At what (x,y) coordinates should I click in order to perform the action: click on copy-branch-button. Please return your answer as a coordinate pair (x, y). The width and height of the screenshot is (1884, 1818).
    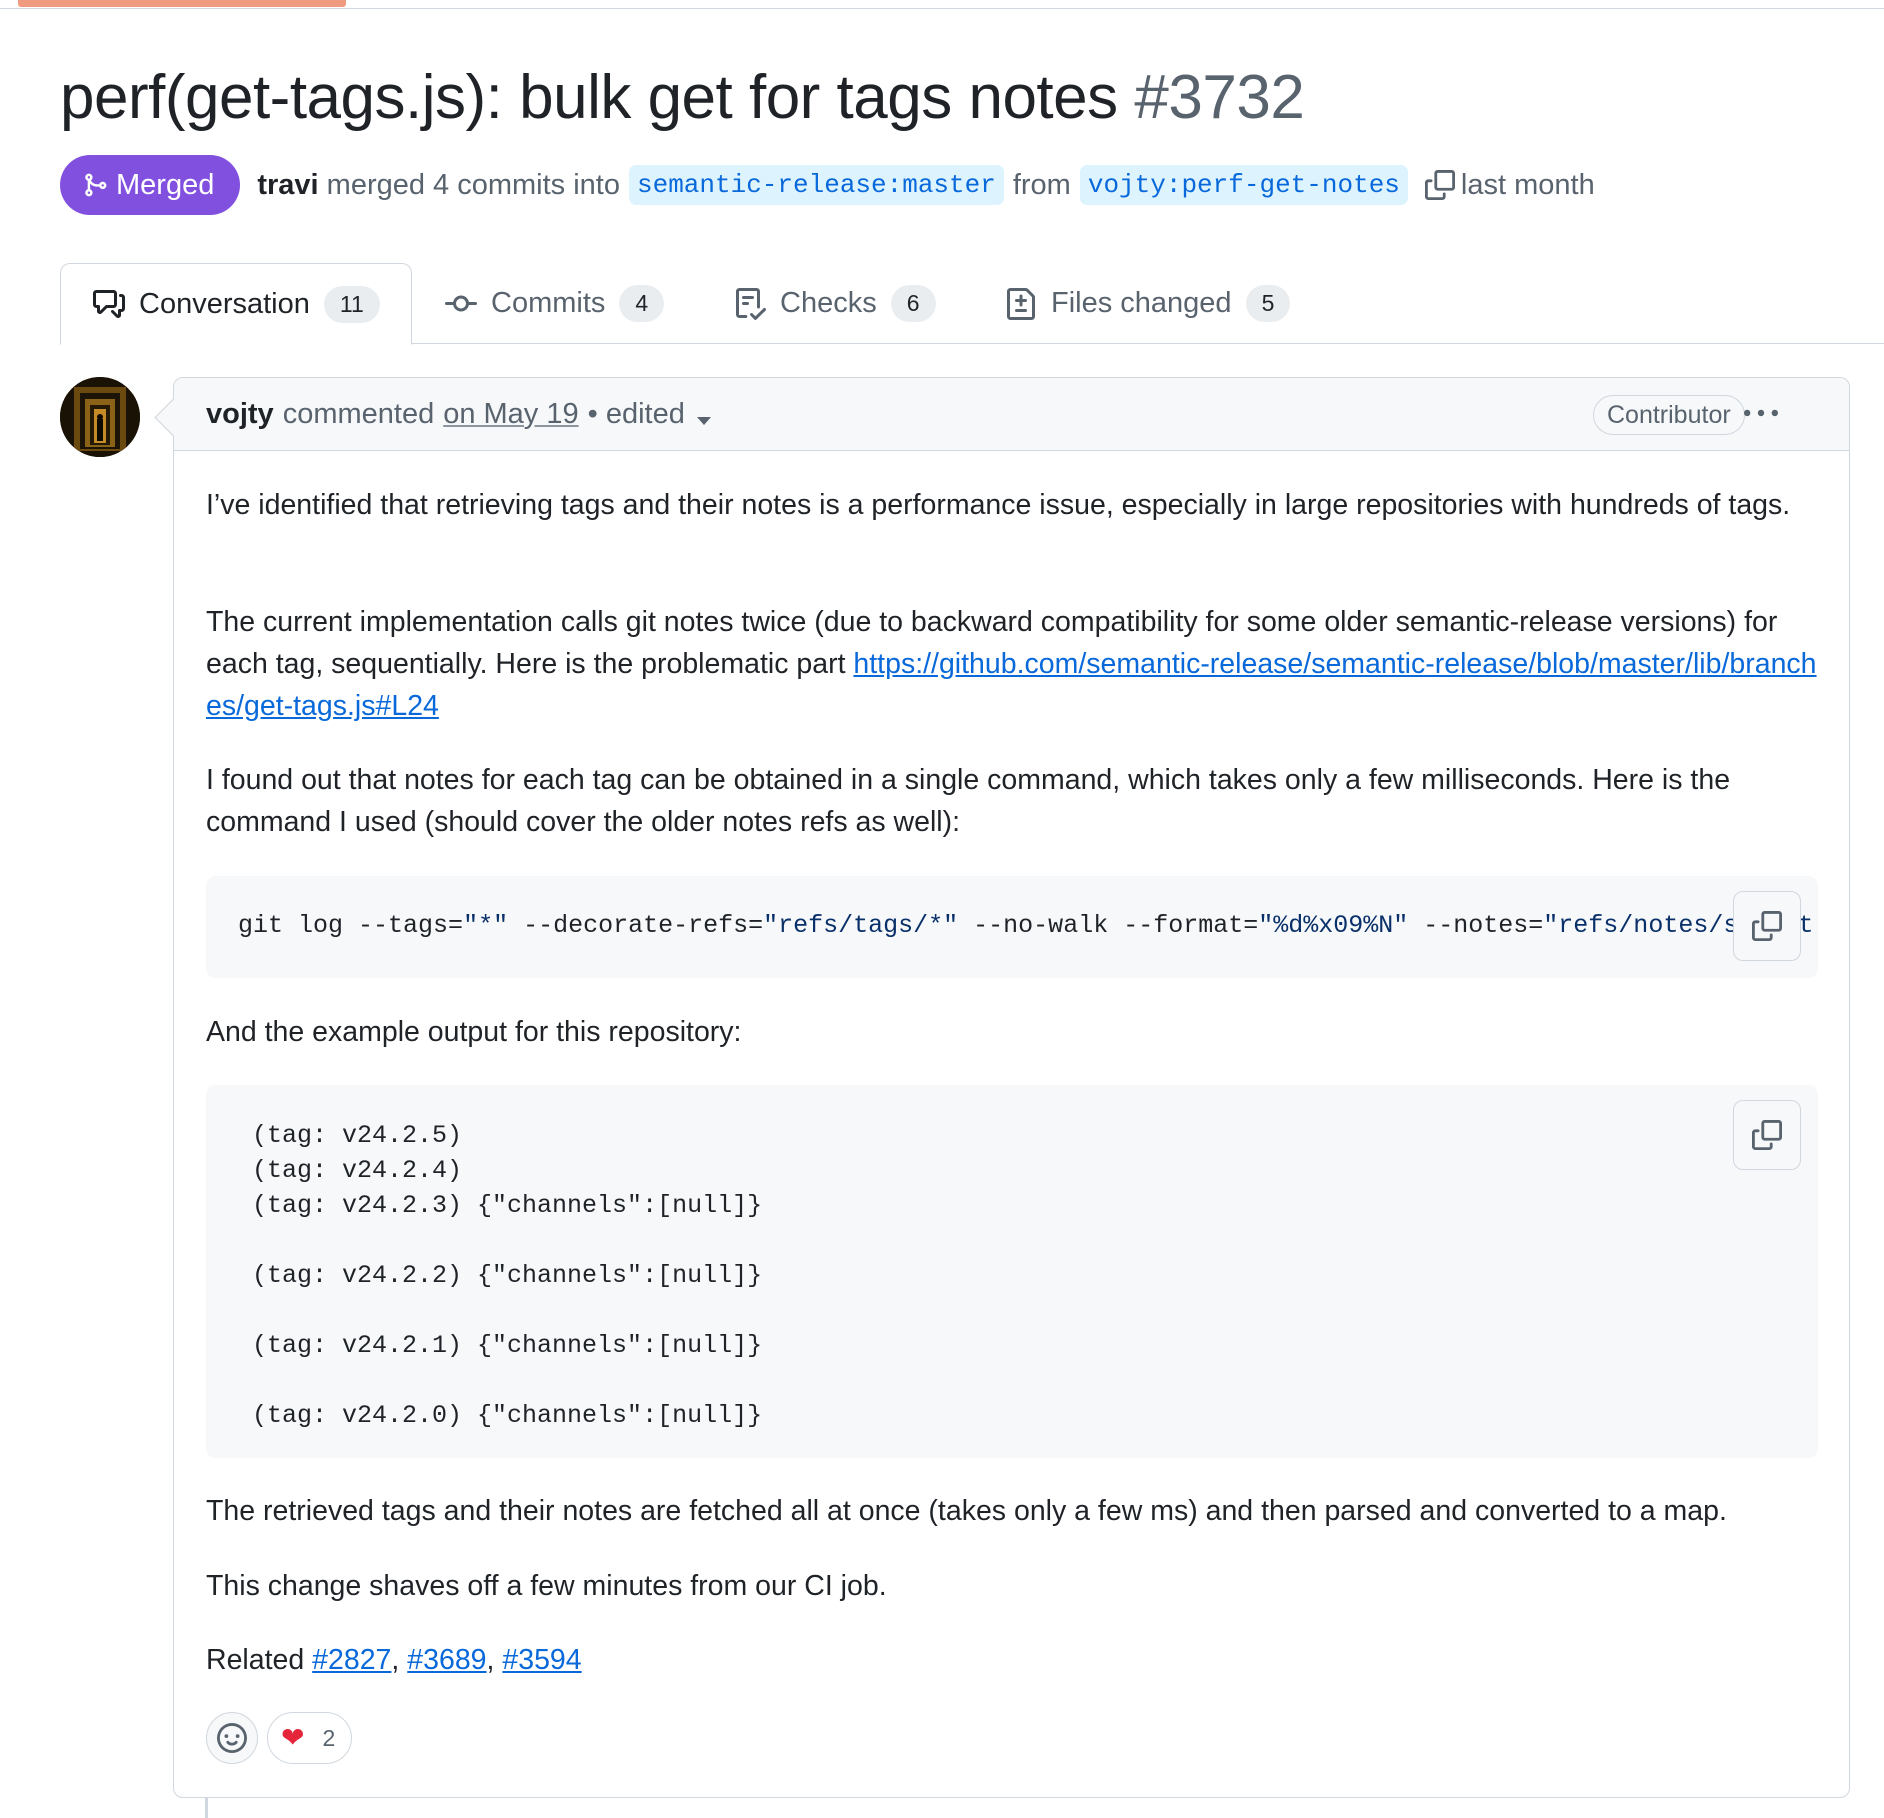
    Looking at the image, I should click on (1439, 185).